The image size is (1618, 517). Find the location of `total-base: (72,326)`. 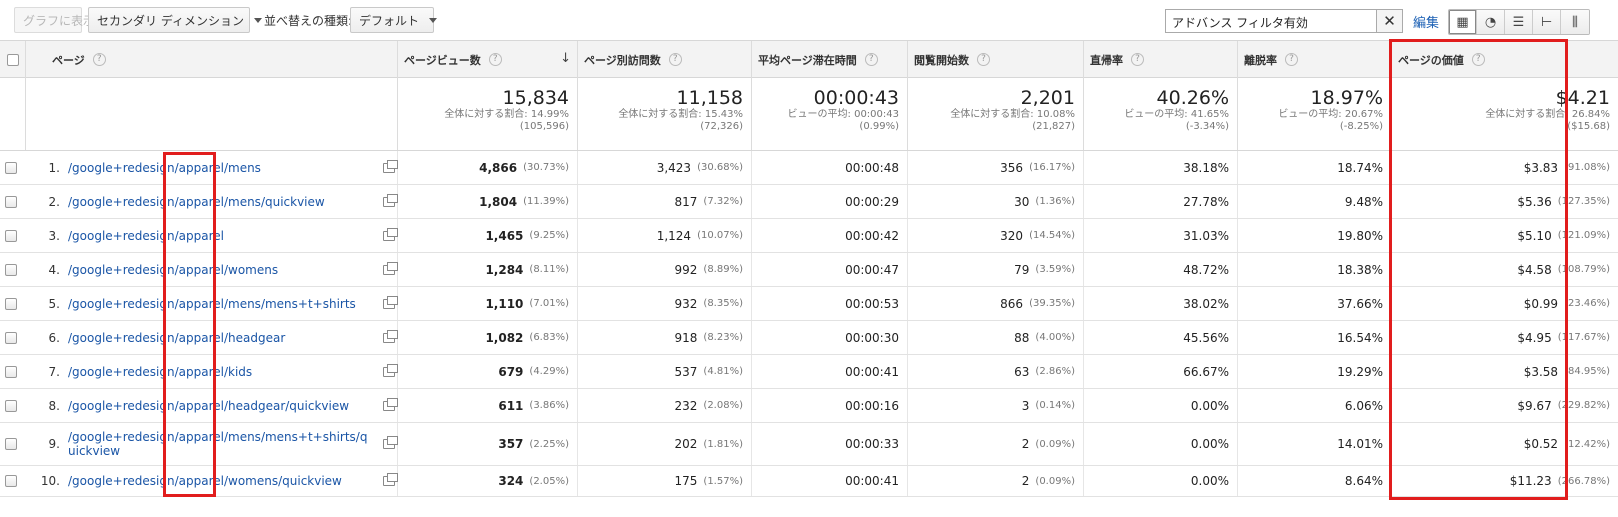

total-base: (72,326) is located at coordinates (721, 126).